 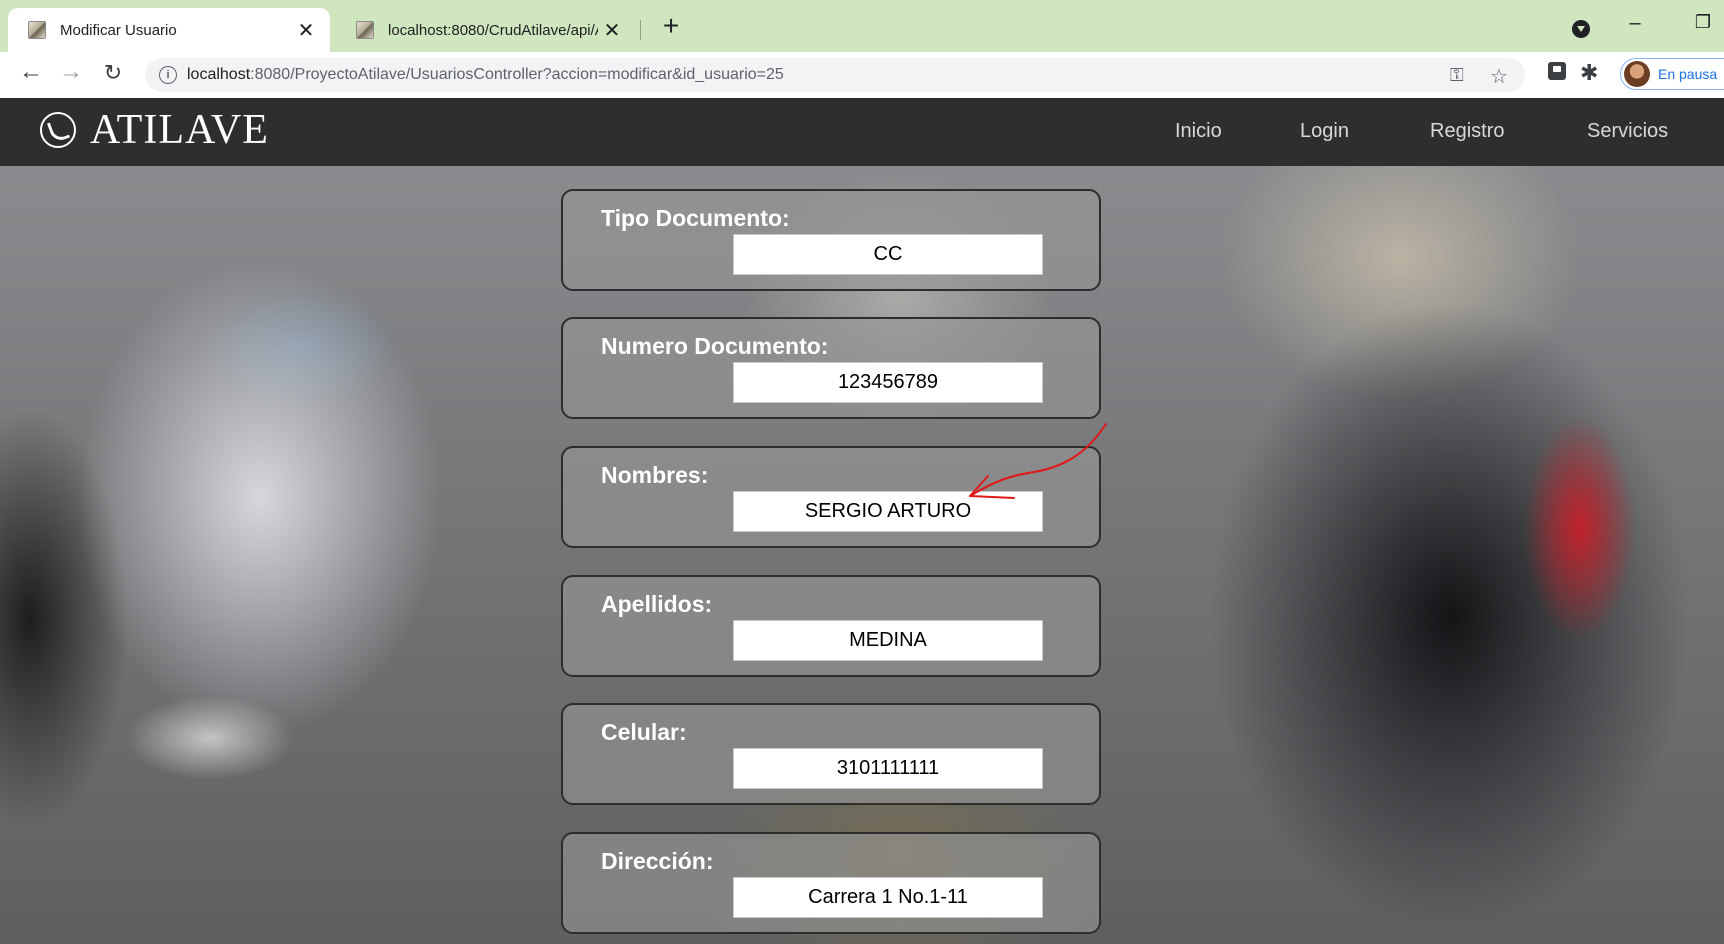 What do you see at coordinates (1637, 74) in the screenshot?
I see `profile-avatar` at bounding box center [1637, 74].